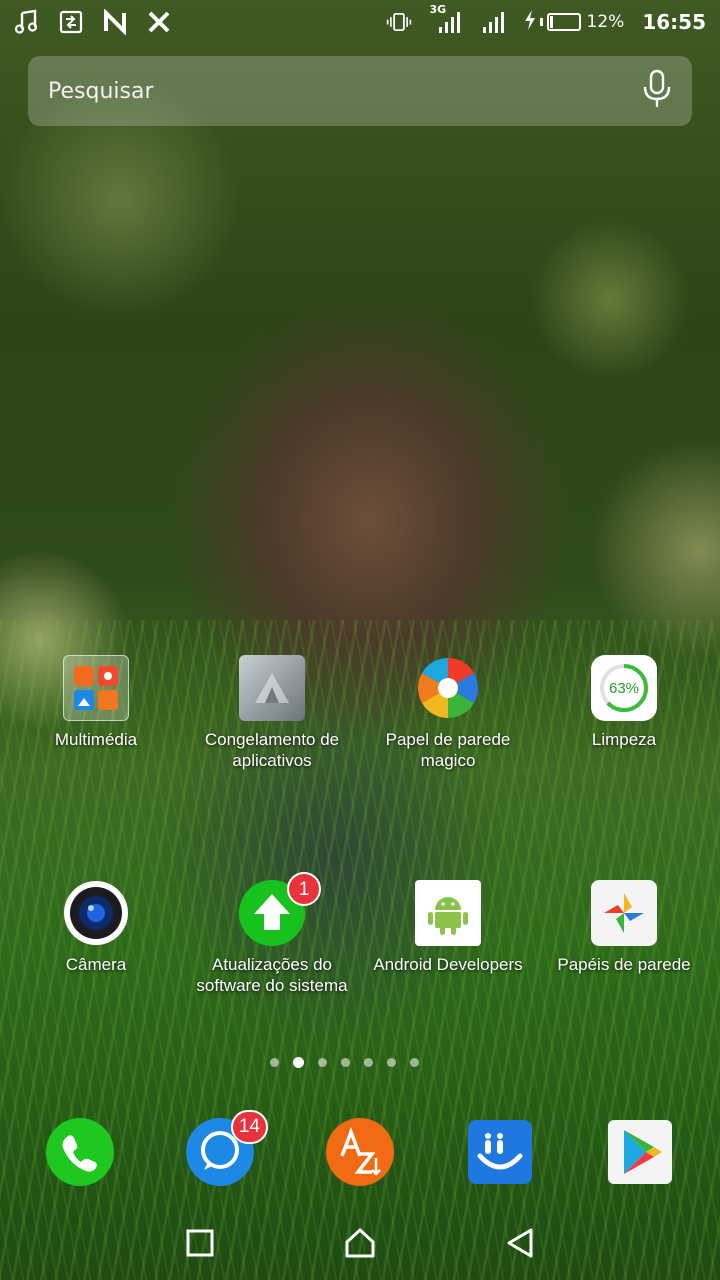 The width and height of the screenshot is (720, 1280). I want to click on app-multimedia: Multimédia, so click(96, 702).